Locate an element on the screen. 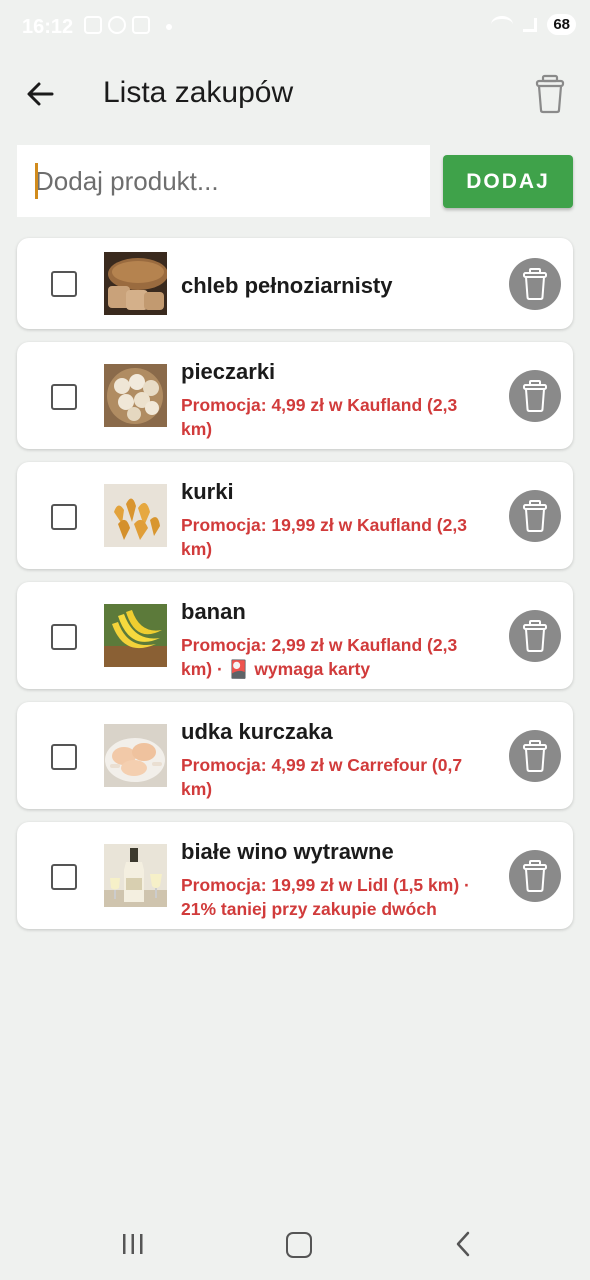  battery-indicator: 68 is located at coordinates (561, 24).